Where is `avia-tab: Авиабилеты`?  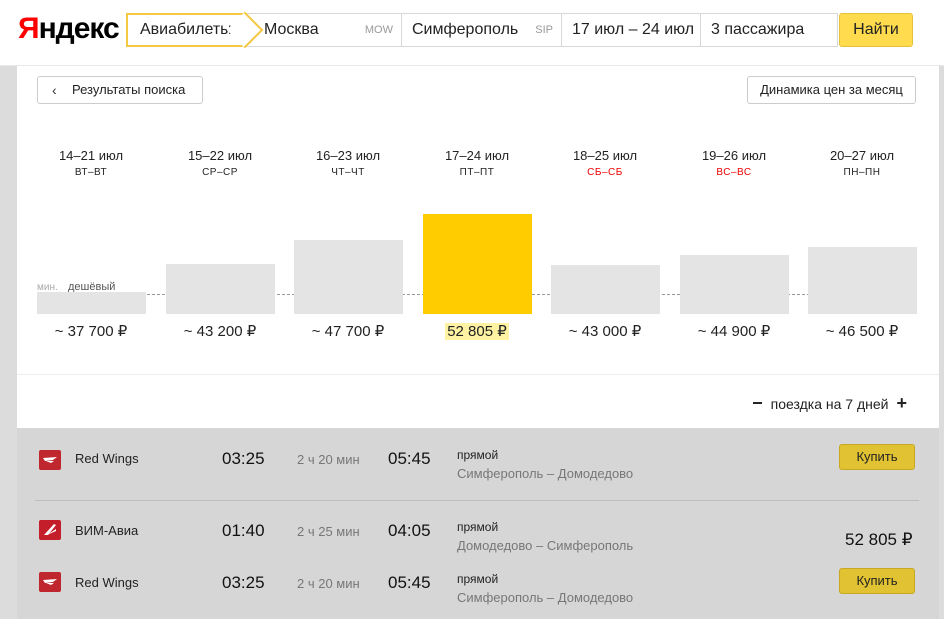 avia-tab: Авиабилеты is located at coordinates (186, 30).